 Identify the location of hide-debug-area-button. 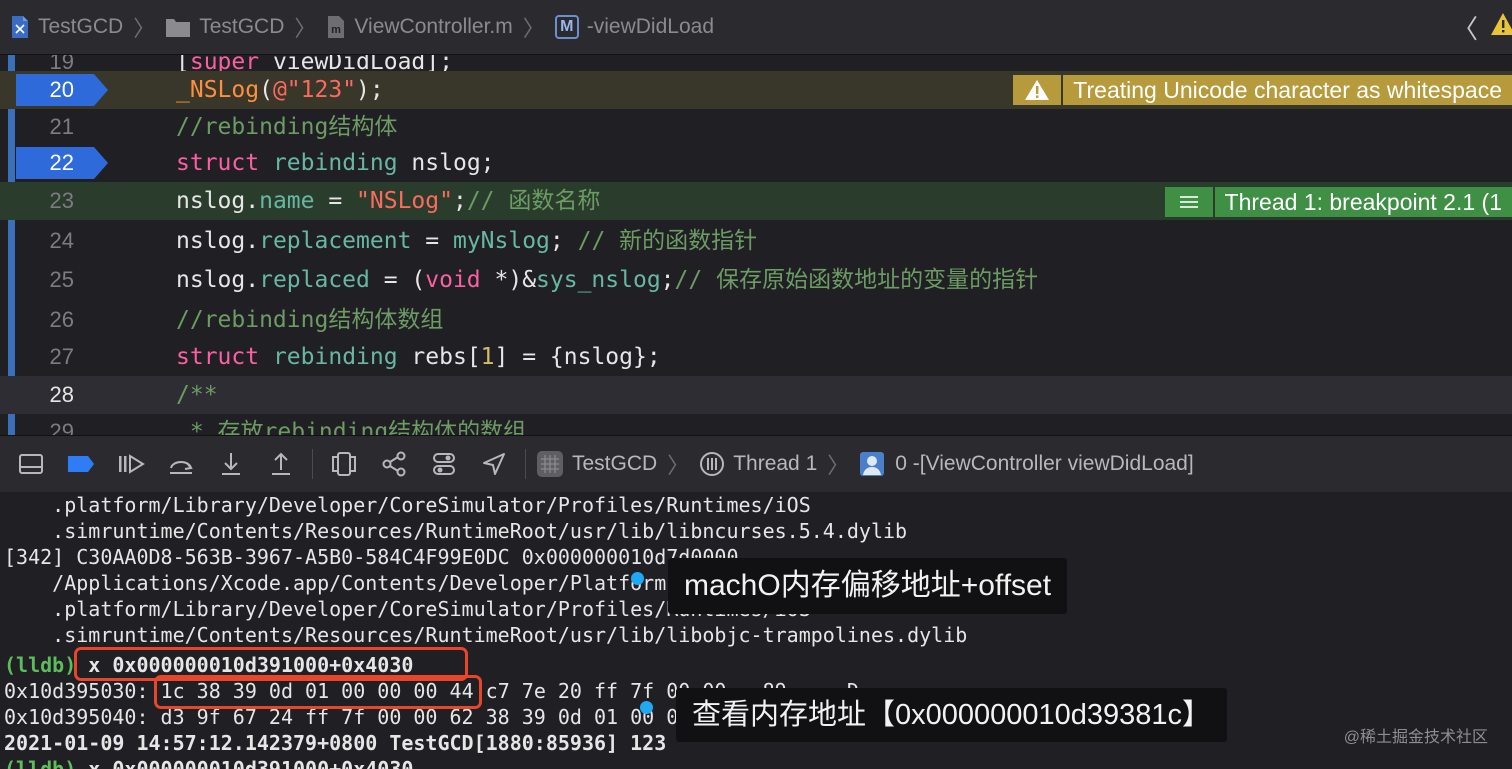
(31, 464).